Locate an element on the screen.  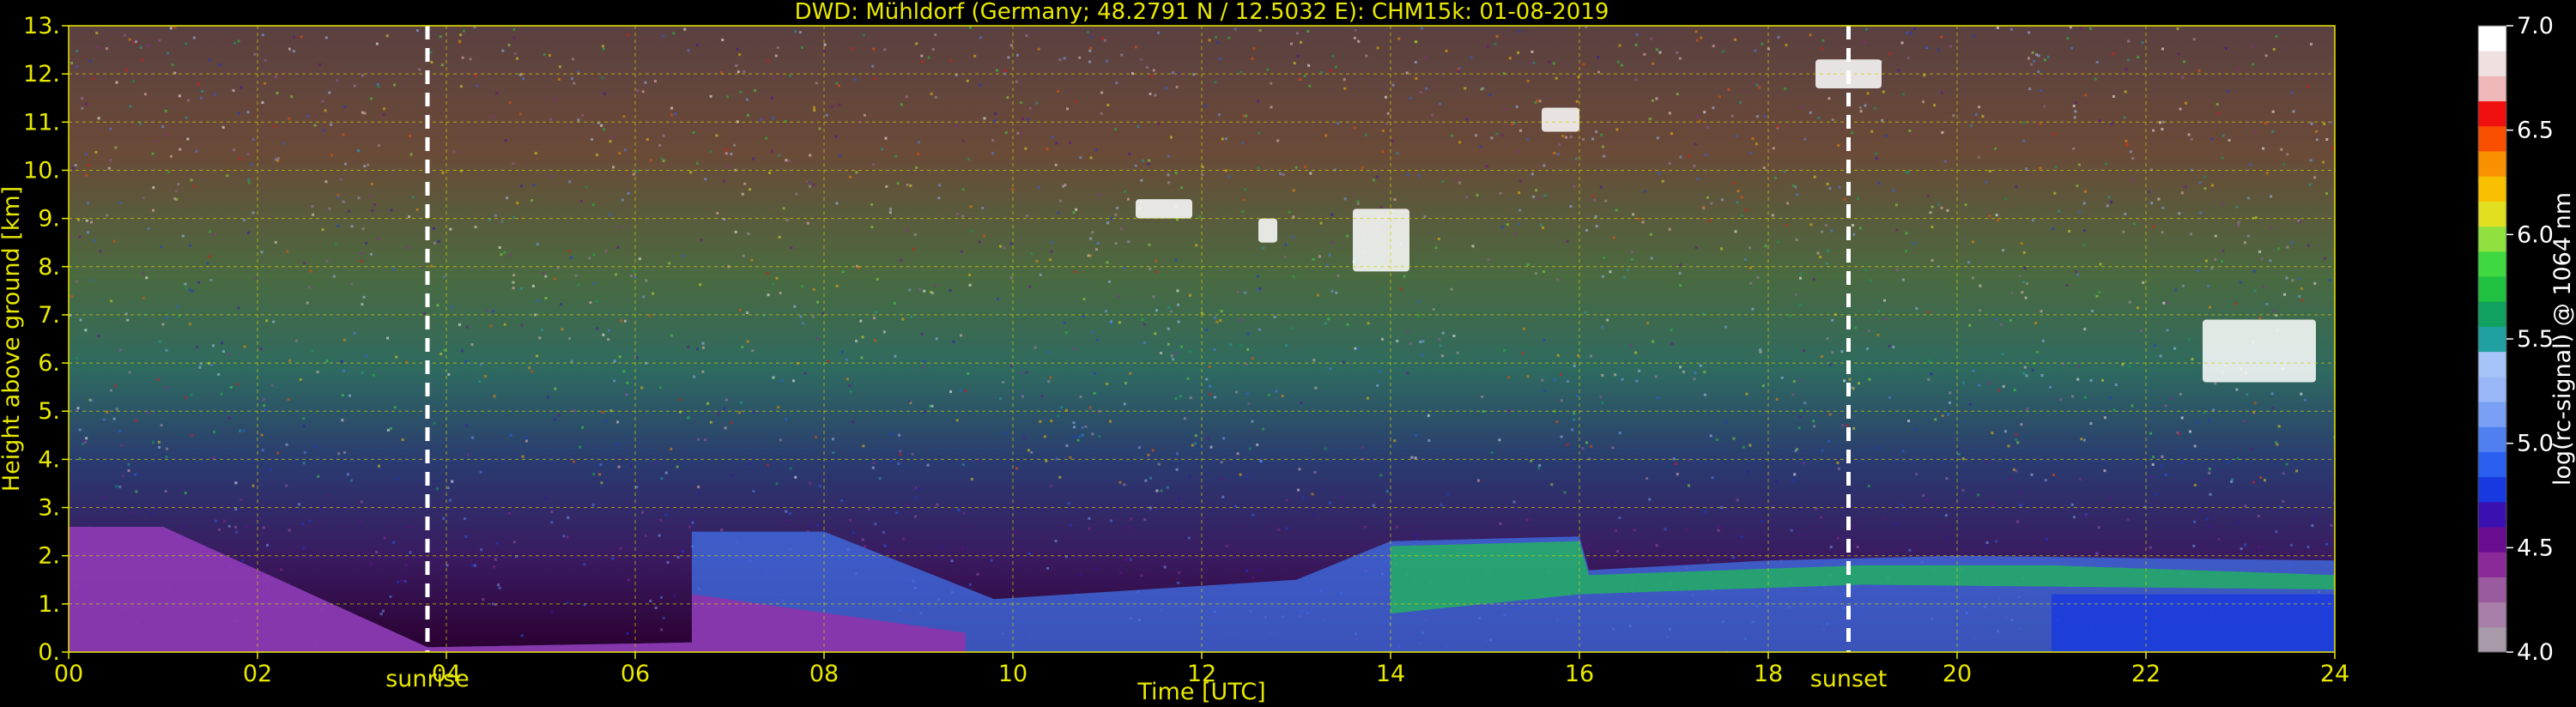
colorbar-tick-label: 4.5 is located at coordinates (2535, 548).